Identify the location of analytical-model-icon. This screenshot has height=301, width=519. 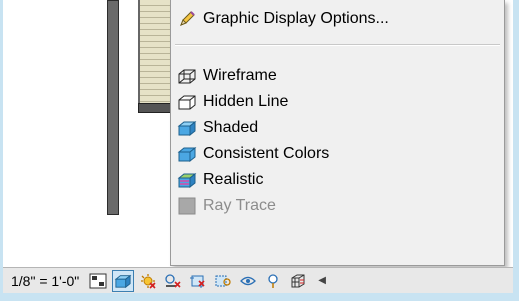
(298, 281).